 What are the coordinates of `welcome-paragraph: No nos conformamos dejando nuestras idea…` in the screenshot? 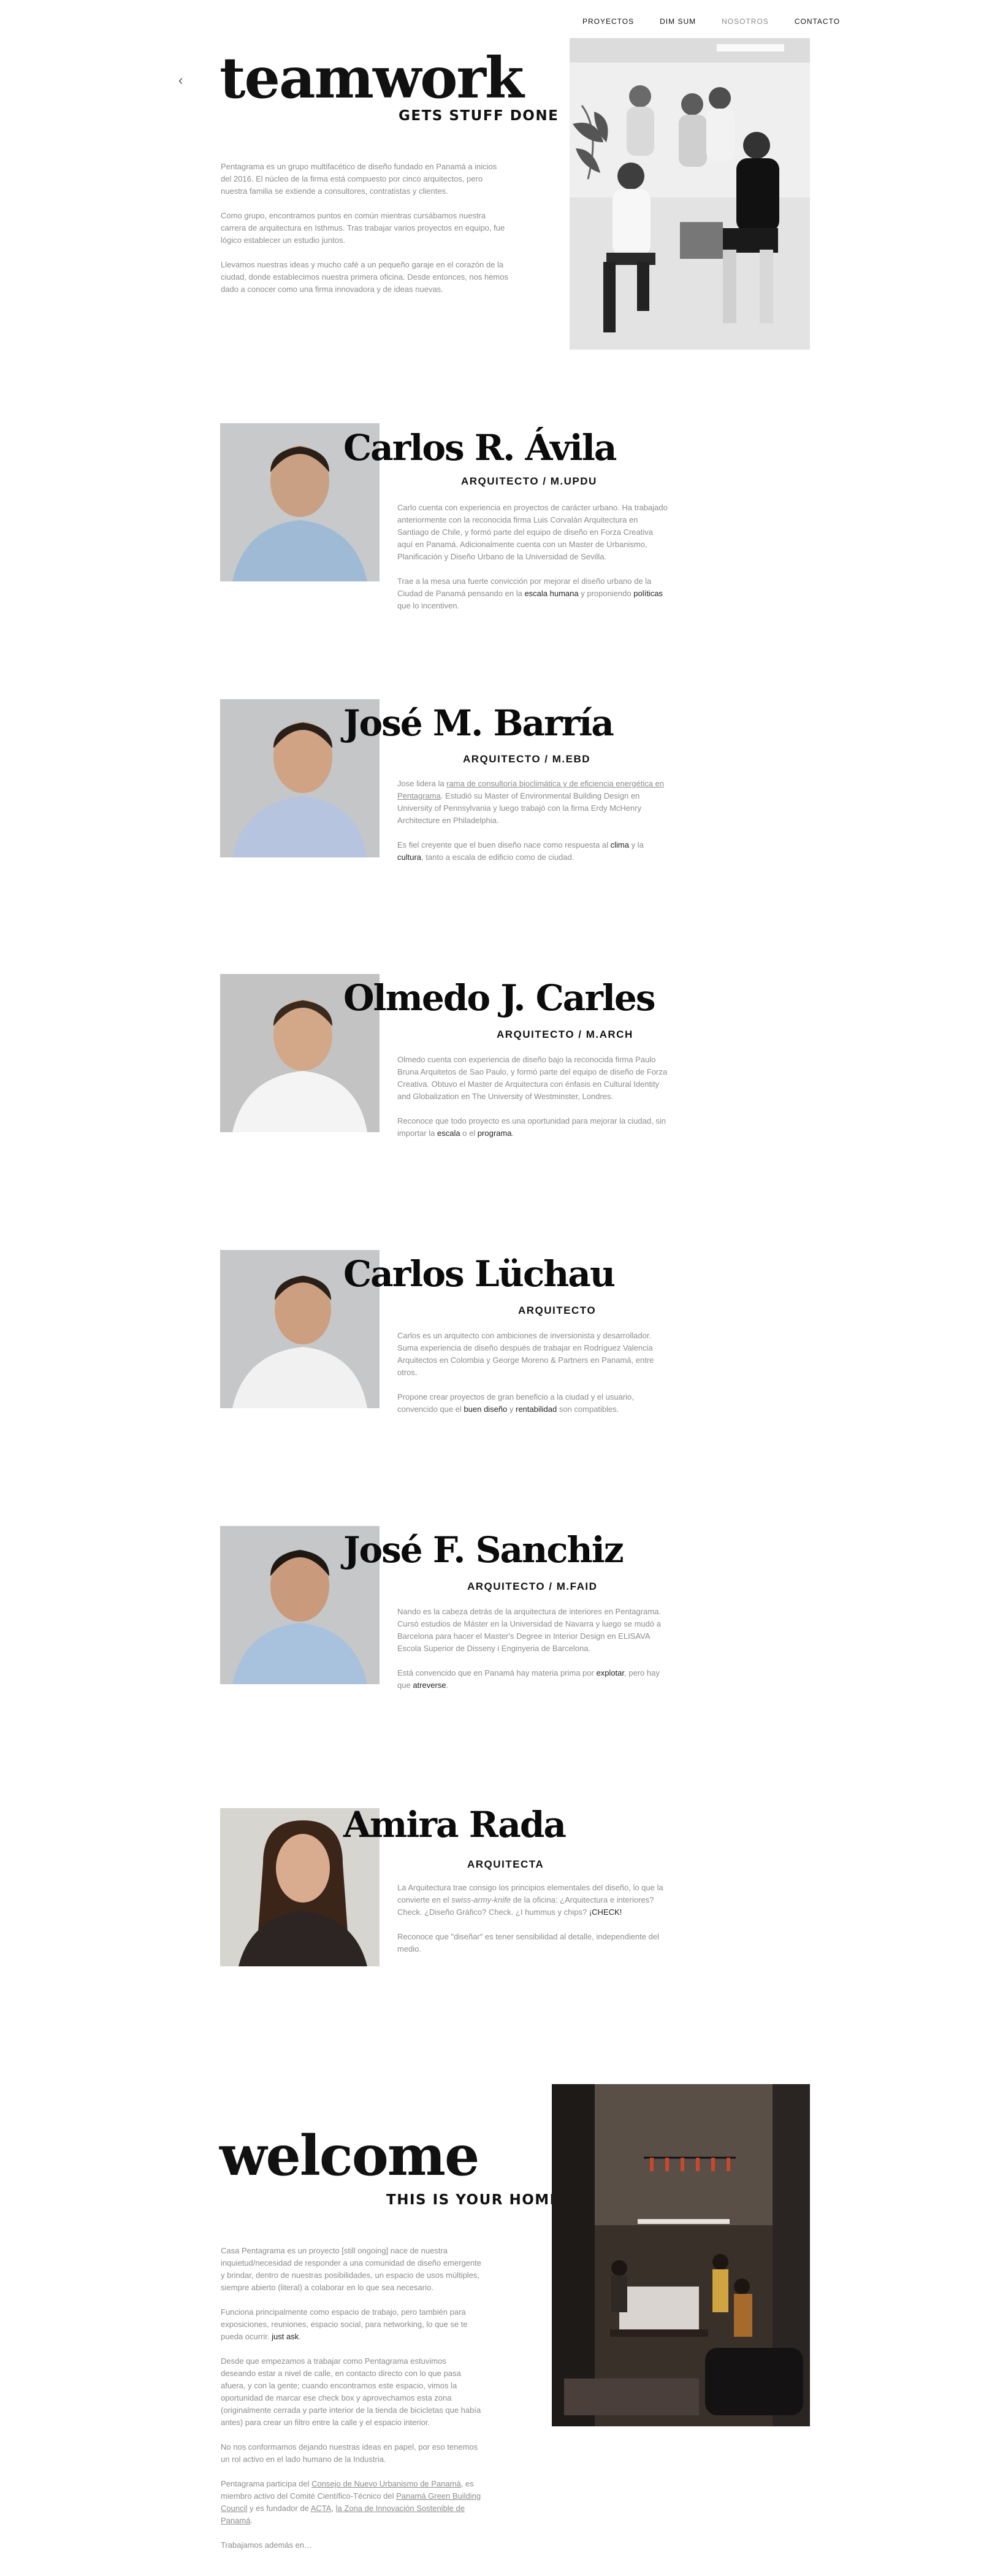 It's located at (349, 2453).